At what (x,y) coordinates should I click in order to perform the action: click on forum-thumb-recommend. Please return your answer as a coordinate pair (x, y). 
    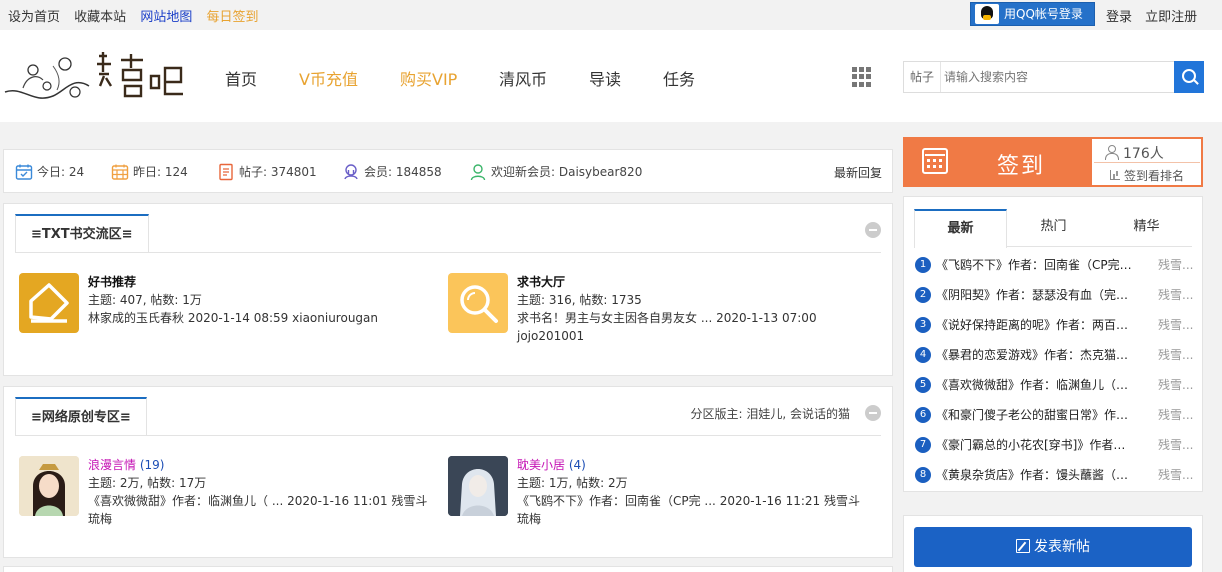
    Looking at the image, I should click on (49, 303).